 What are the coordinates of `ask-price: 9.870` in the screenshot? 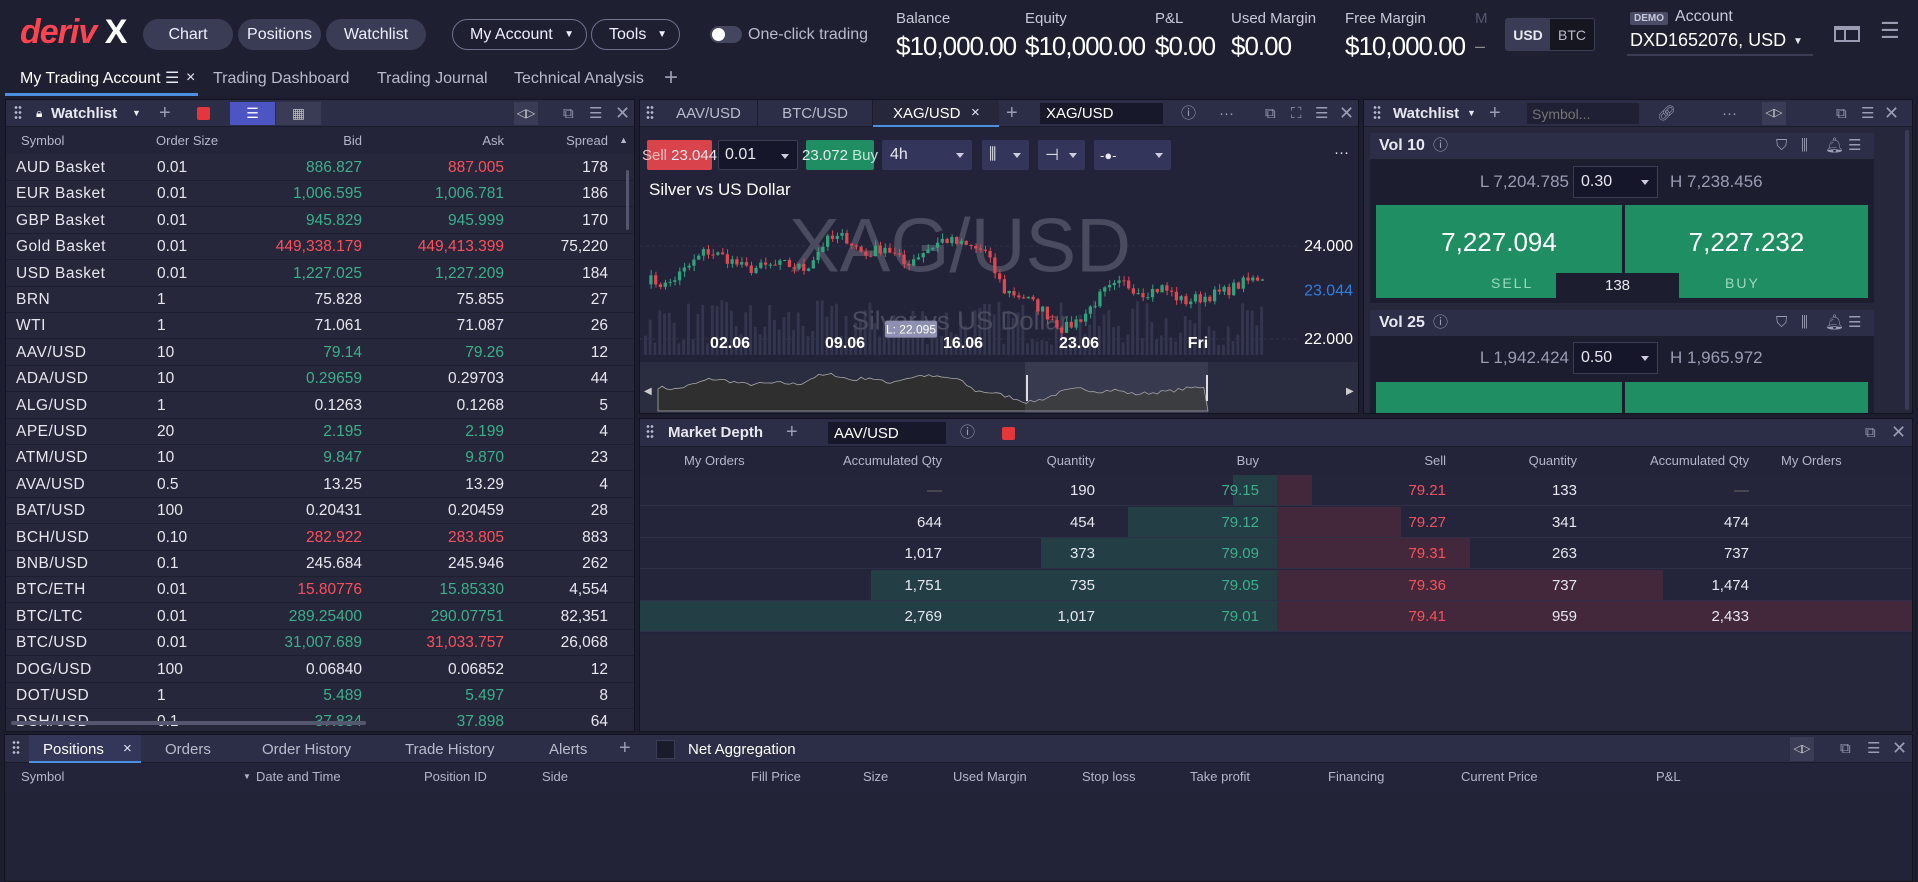 It's located at (484, 458).